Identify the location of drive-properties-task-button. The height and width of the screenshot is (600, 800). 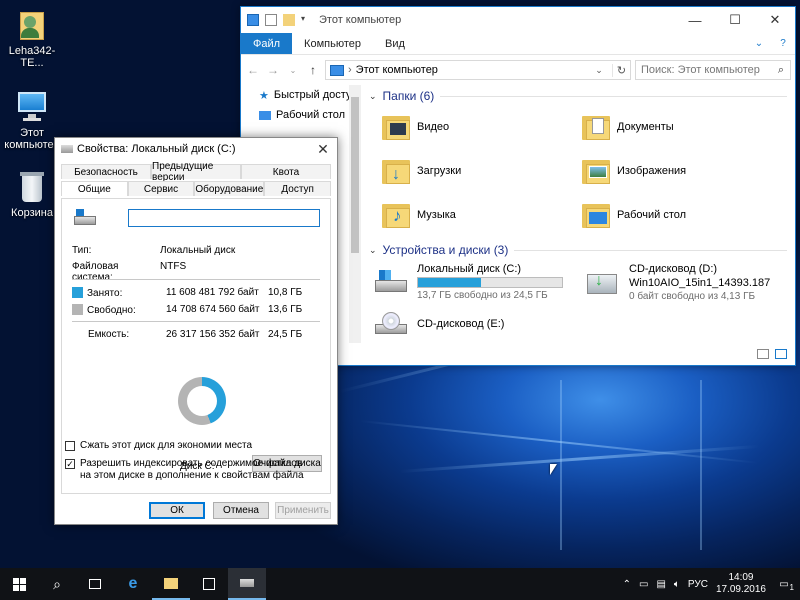
(247, 584).